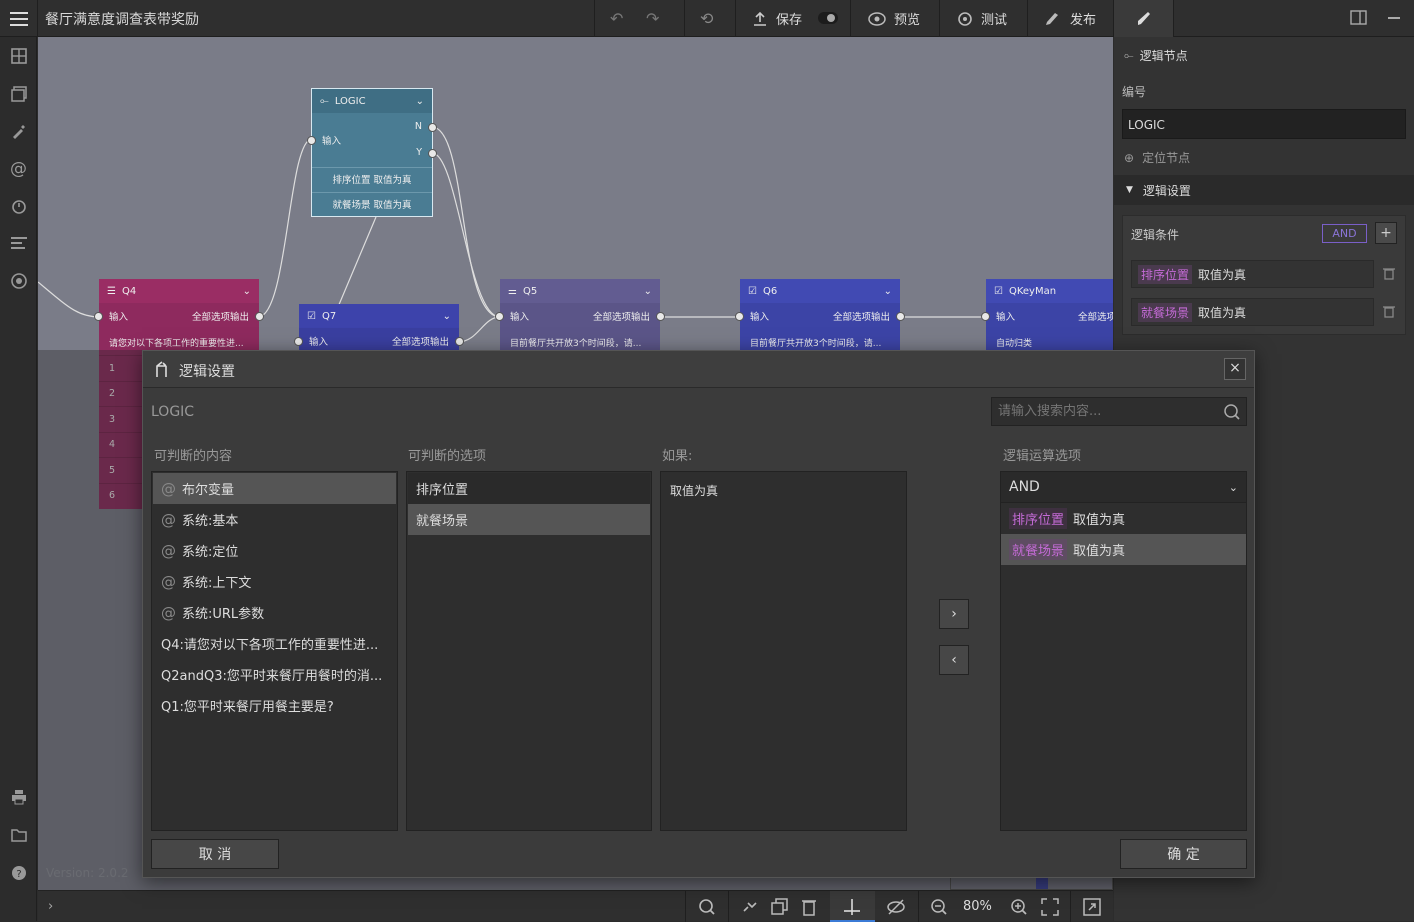 Image resolution: width=1414 pixels, height=922 pixels. I want to click on eyedropper-icon, so click(18, 131).